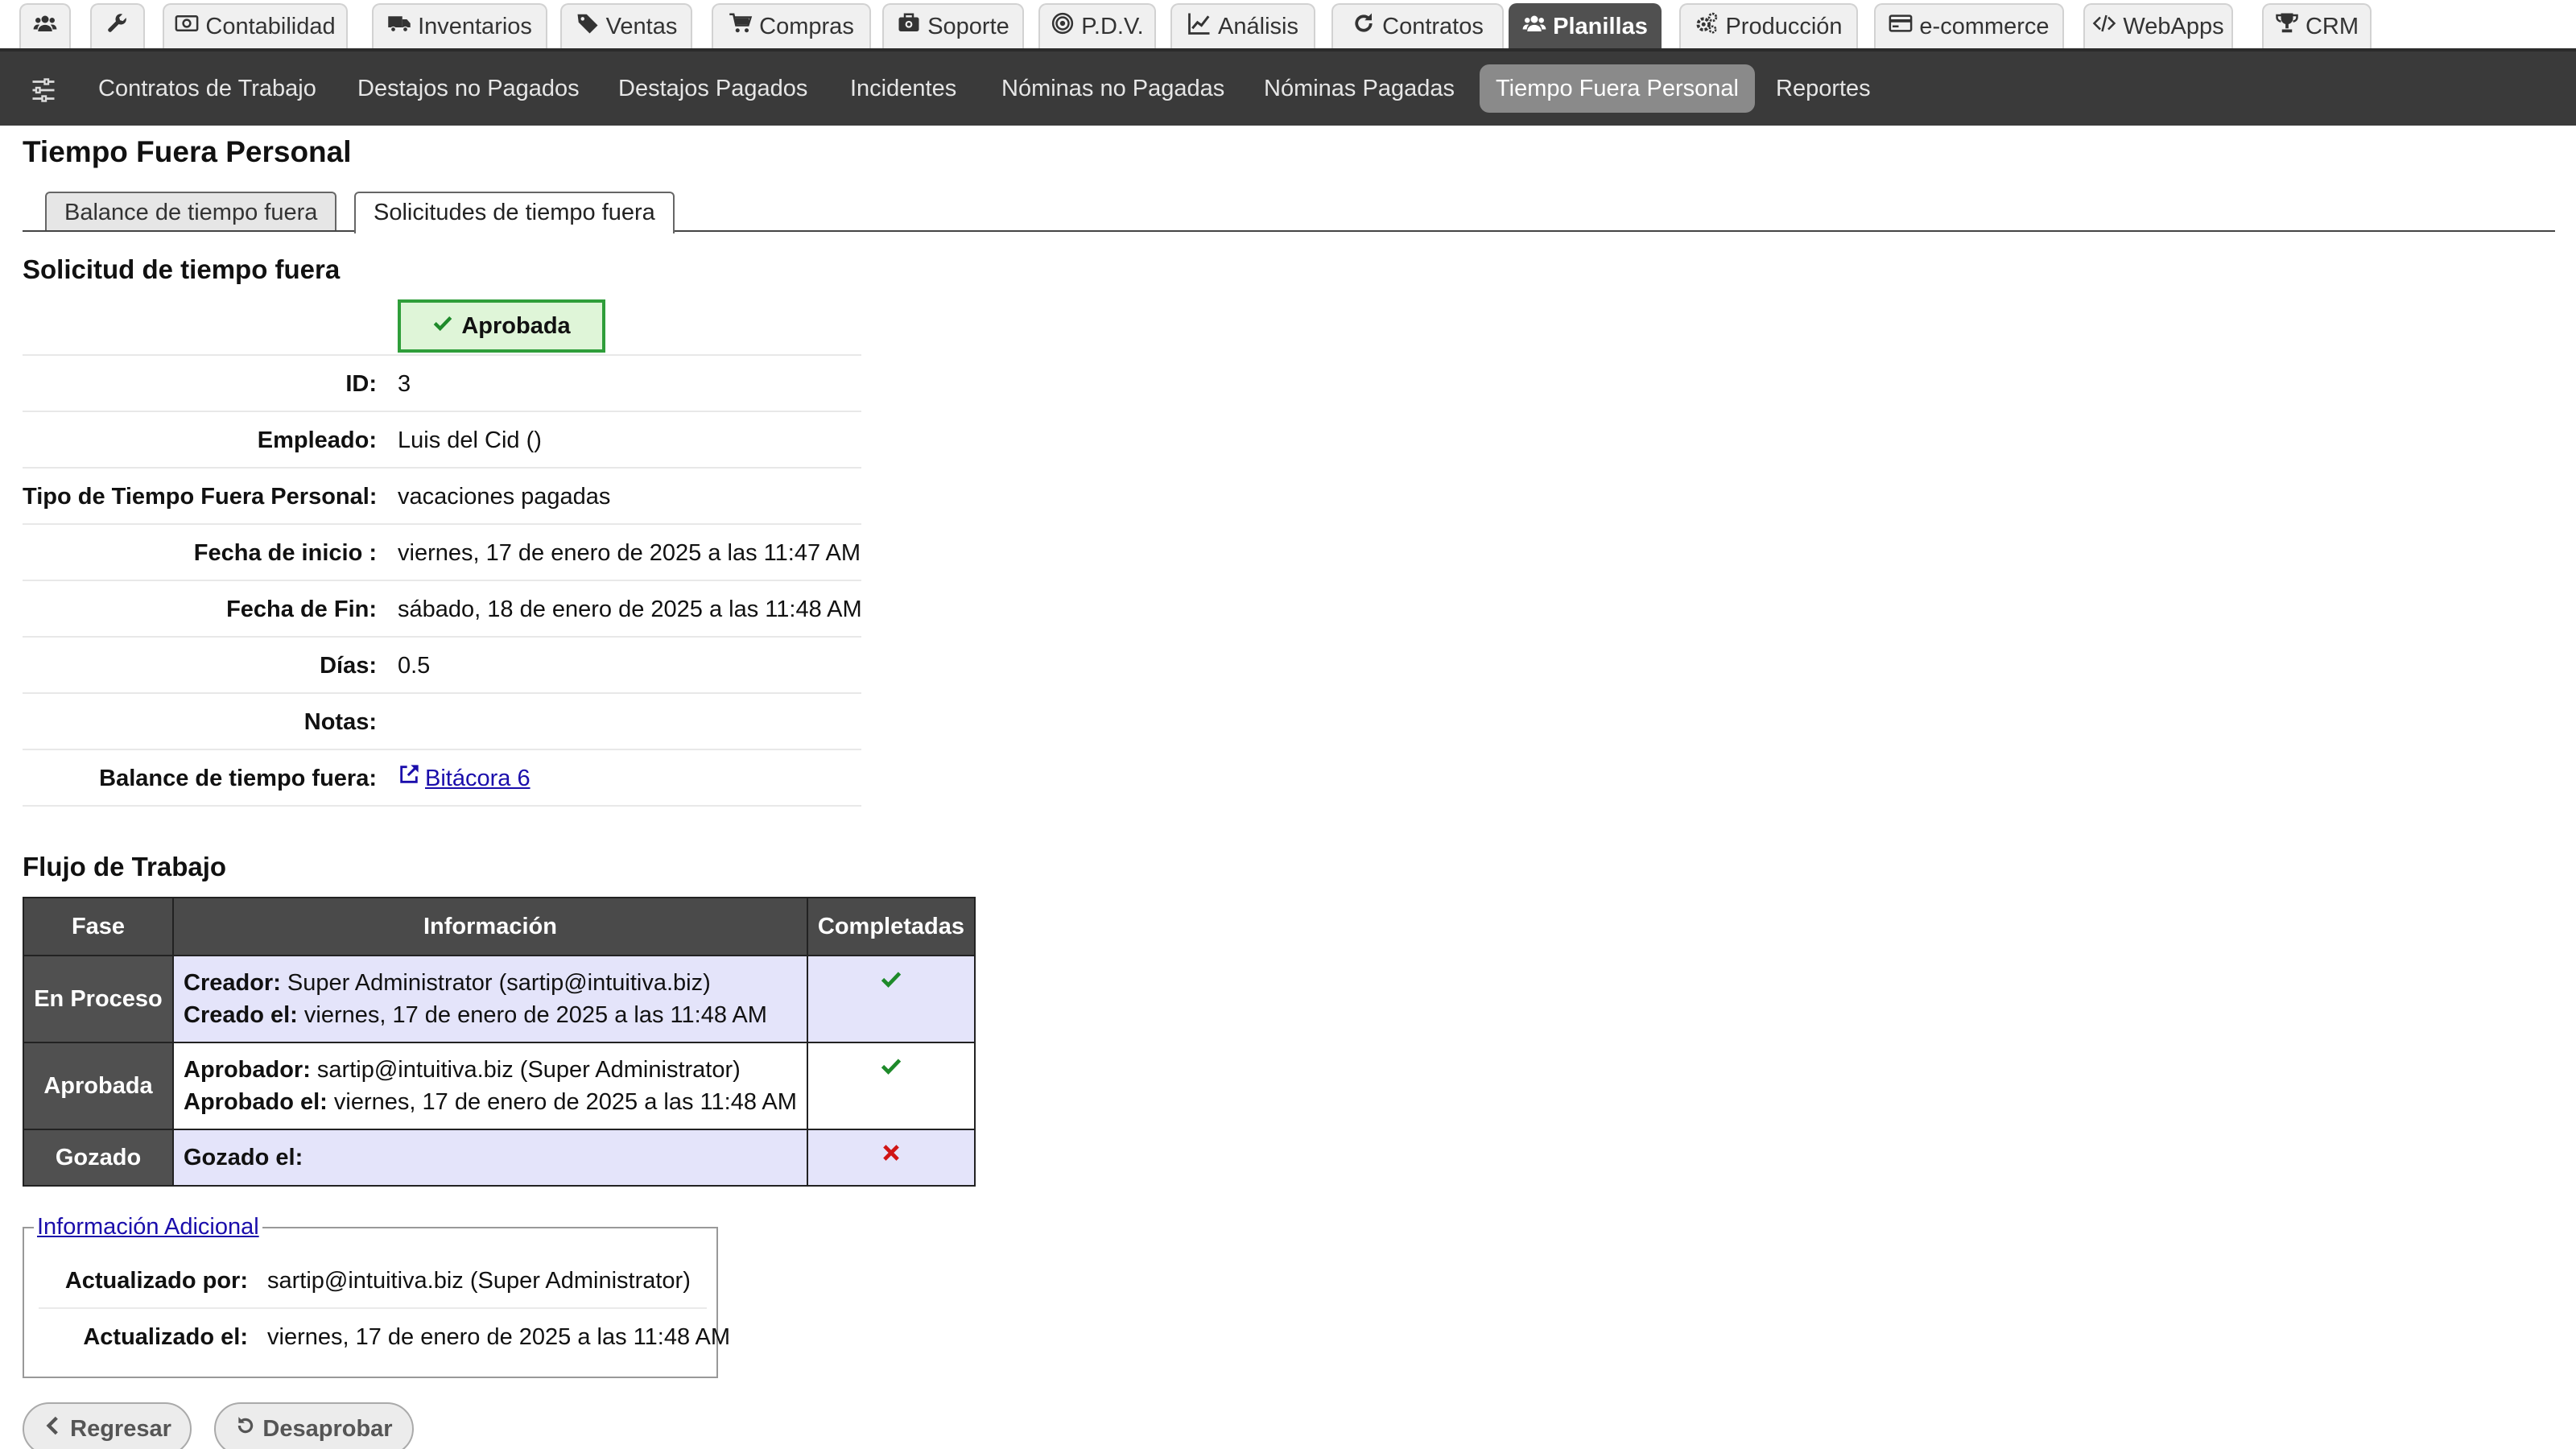 This screenshot has width=2576, height=1449. I want to click on detail-label: Empleado:, so click(317, 440).